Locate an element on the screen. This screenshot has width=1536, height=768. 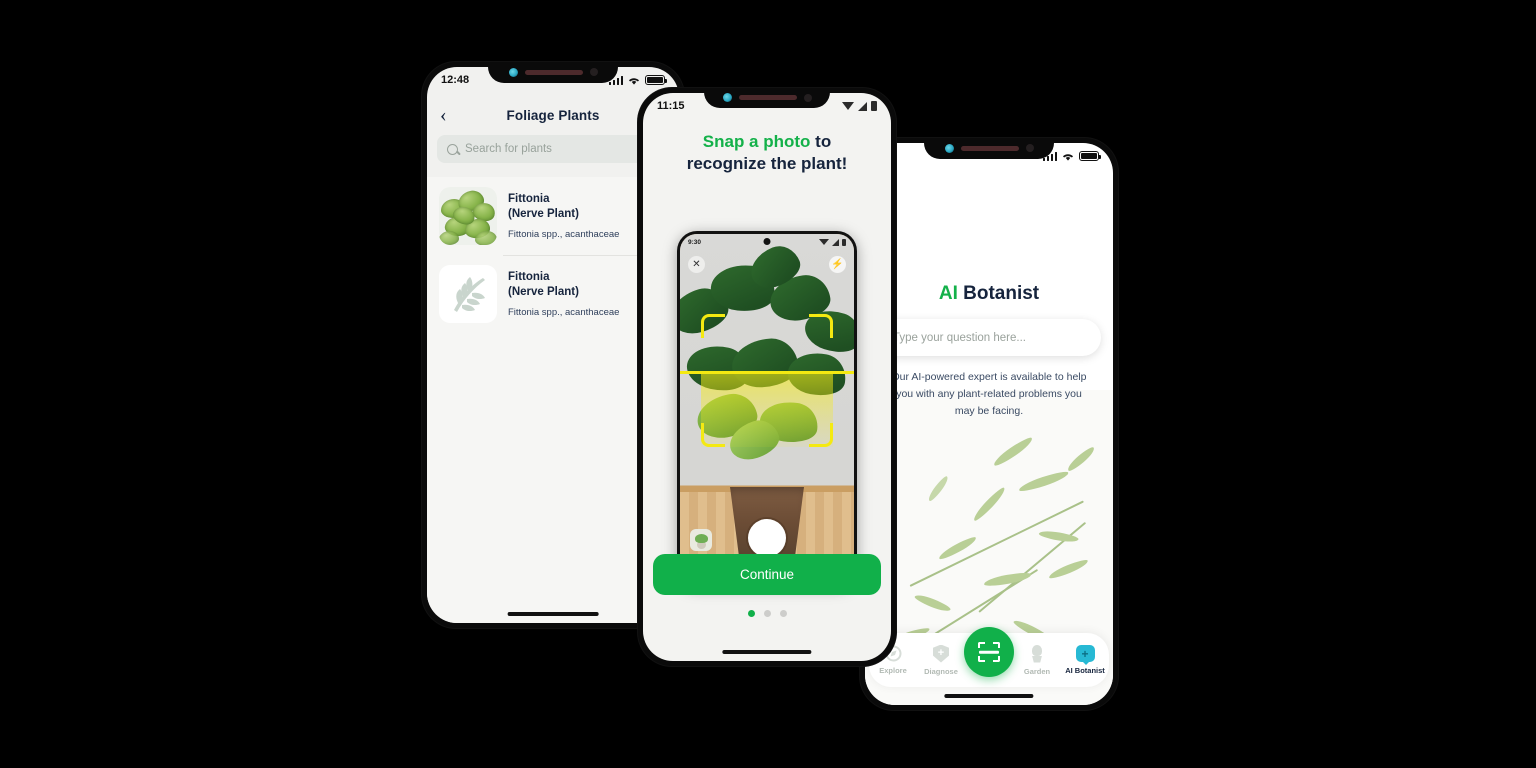
camera-preview: 9:30 ✕ ⚡ is located at coordinates (767, 408).